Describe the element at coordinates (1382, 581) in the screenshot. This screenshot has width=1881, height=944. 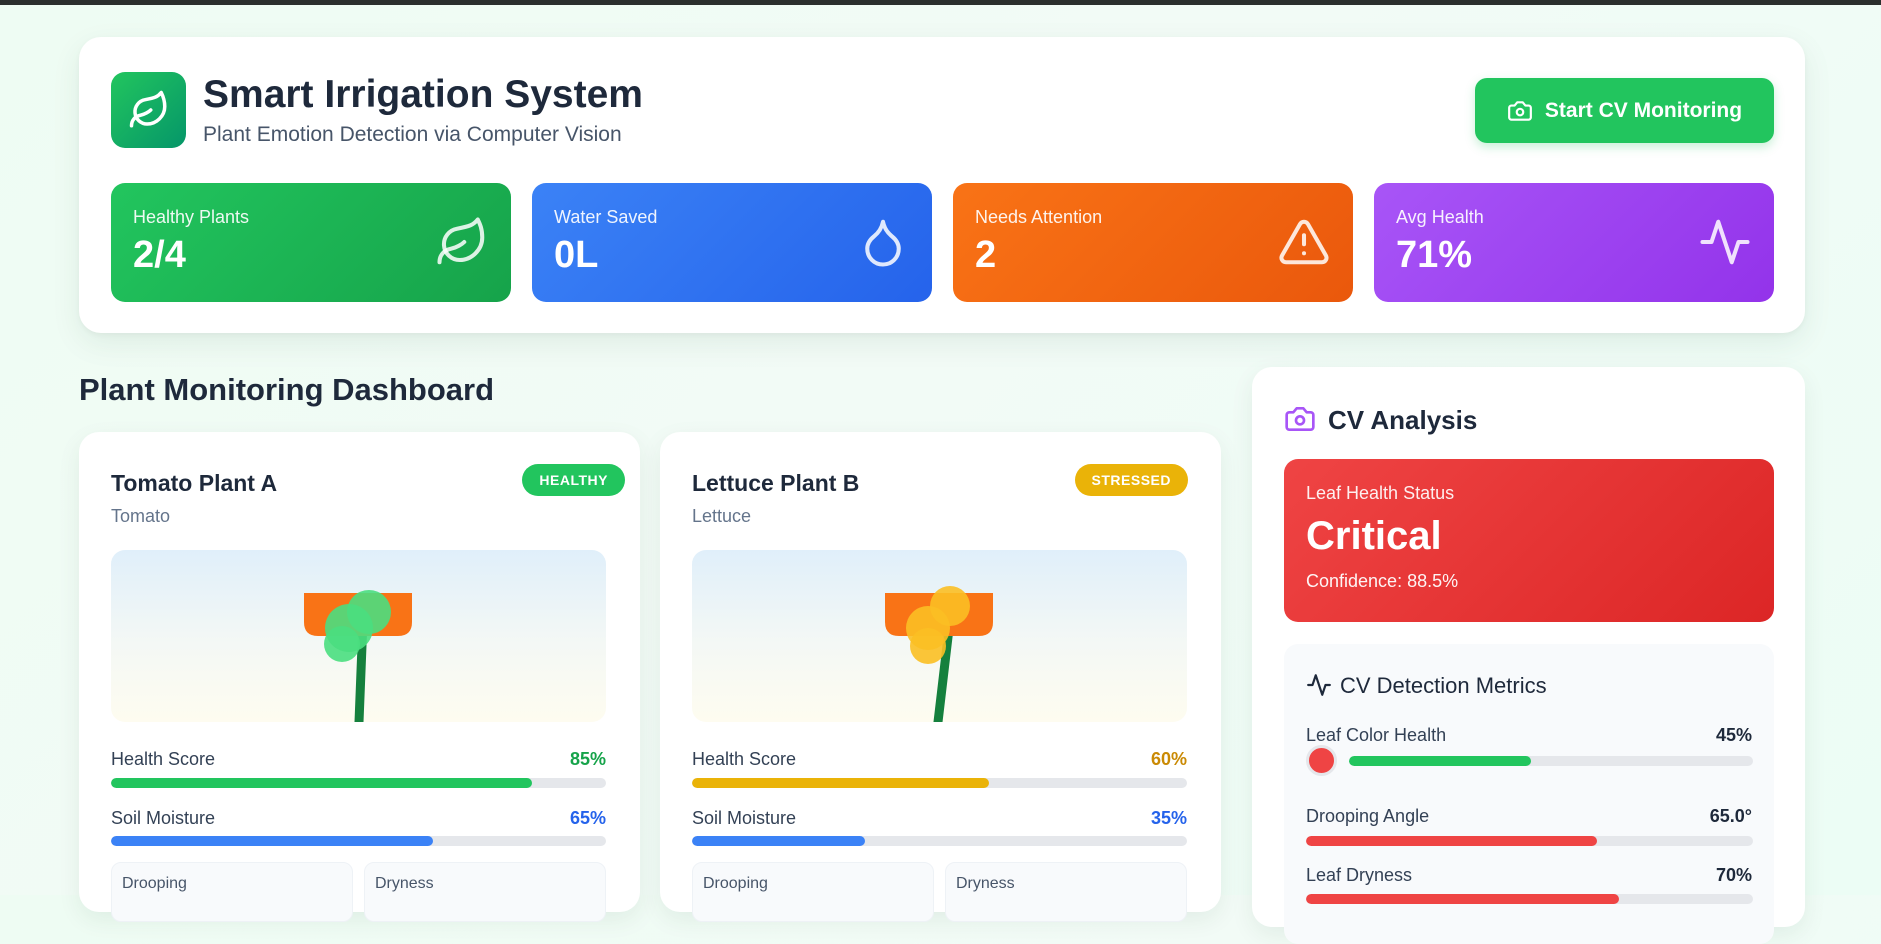
I see `confidence-text: Confidence: 88.5%` at that location.